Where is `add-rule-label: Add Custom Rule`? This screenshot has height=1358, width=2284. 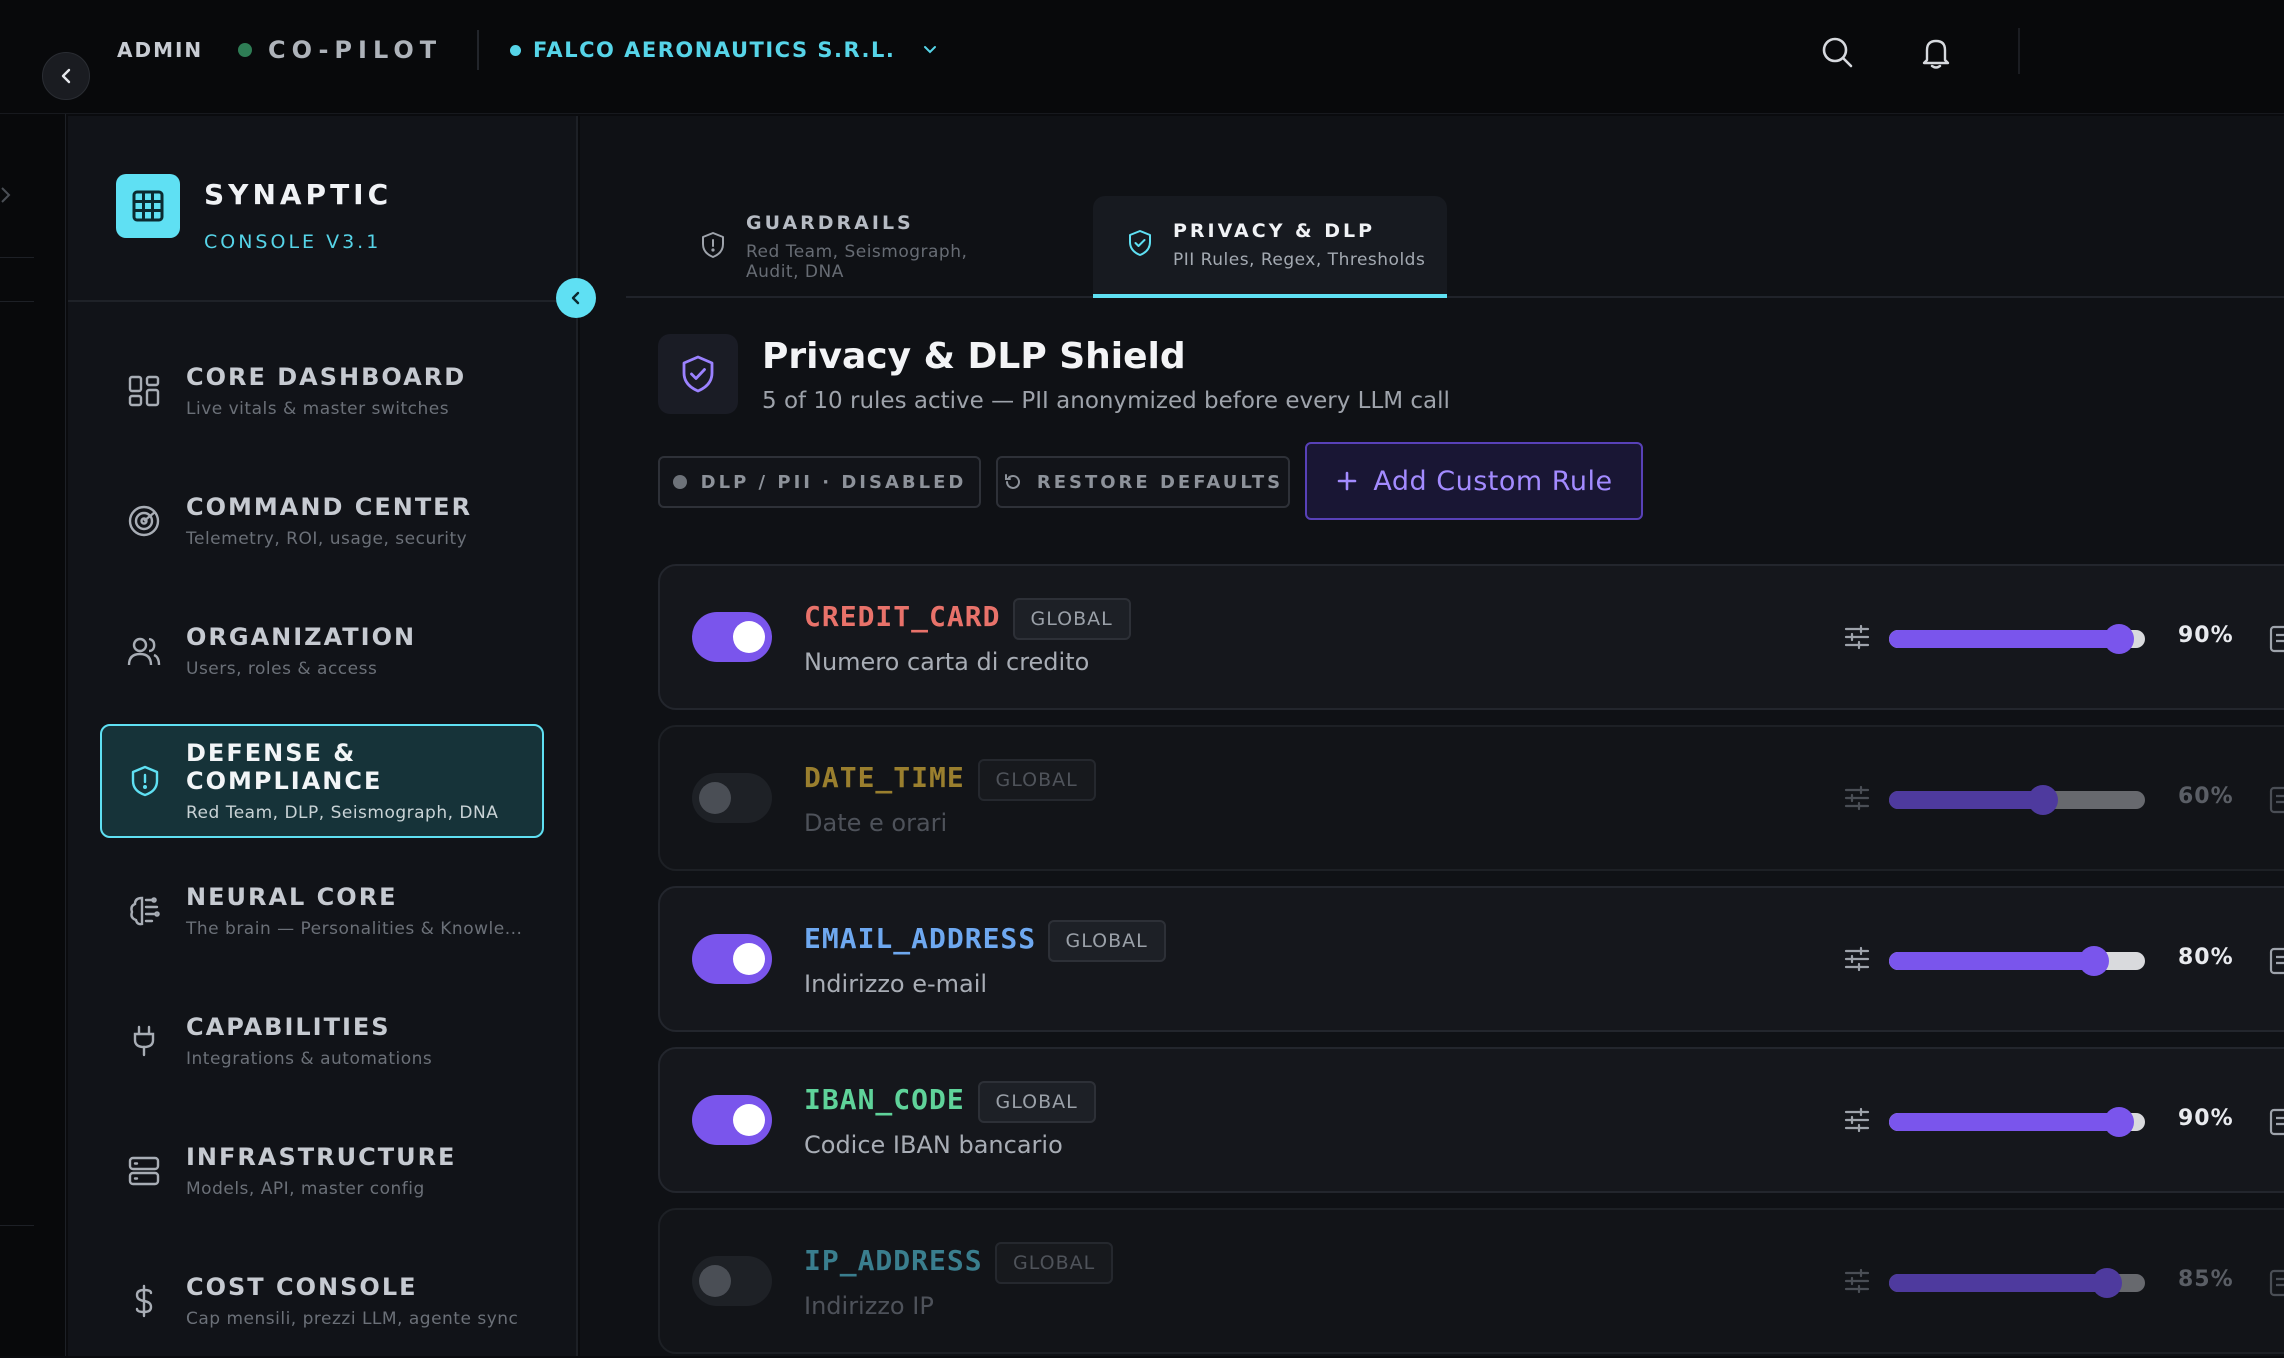 add-rule-label: Add Custom Rule is located at coordinates (1493, 481).